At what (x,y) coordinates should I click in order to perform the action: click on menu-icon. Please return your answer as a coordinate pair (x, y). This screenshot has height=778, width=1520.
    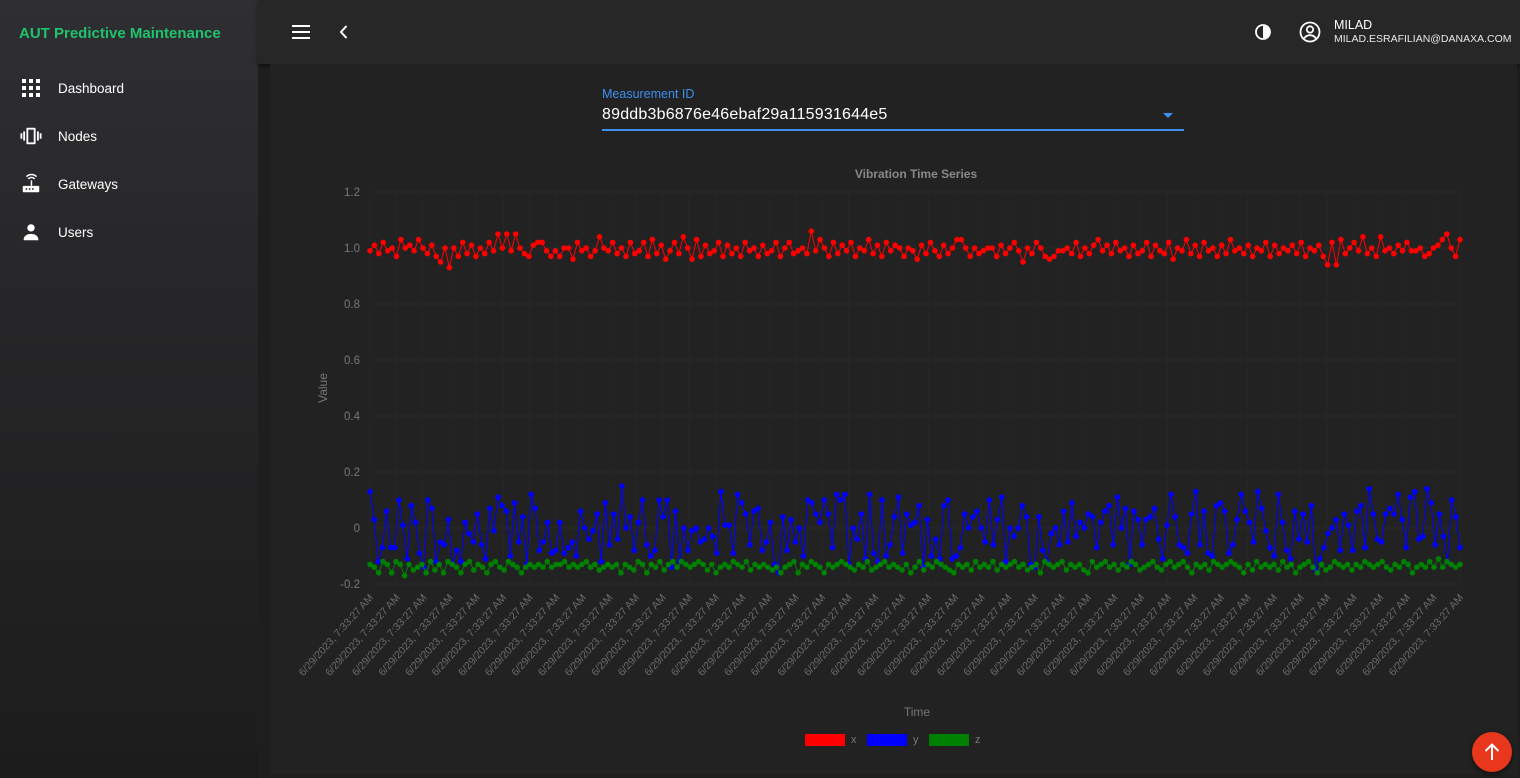
    Looking at the image, I should click on (301, 32).